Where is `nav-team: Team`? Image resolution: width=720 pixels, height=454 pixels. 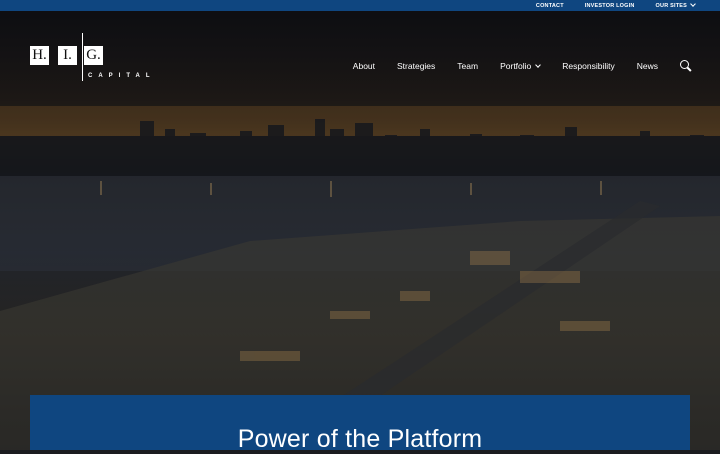
nav-team: Team is located at coordinates (467, 66).